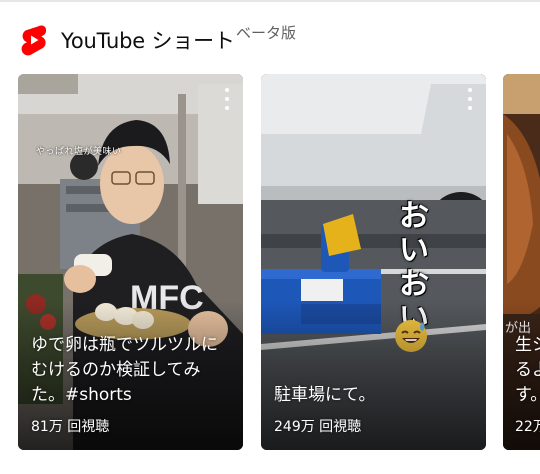  Describe the element at coordinates (33, 40) in the screenshot. I see `youtube-shorts-logo-icon` at that location.